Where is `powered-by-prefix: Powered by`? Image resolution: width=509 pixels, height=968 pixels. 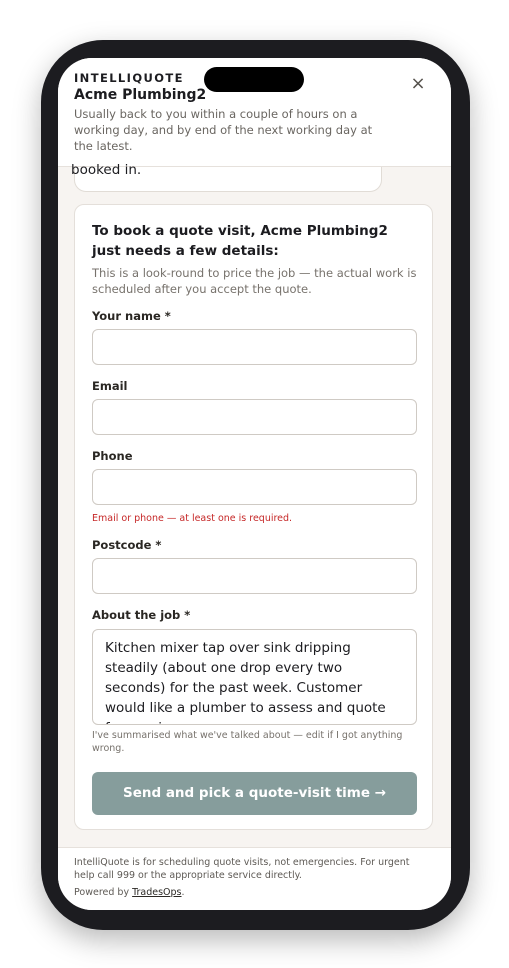
powered-by-prefix: Powered by is located at coordinates (103, 892).